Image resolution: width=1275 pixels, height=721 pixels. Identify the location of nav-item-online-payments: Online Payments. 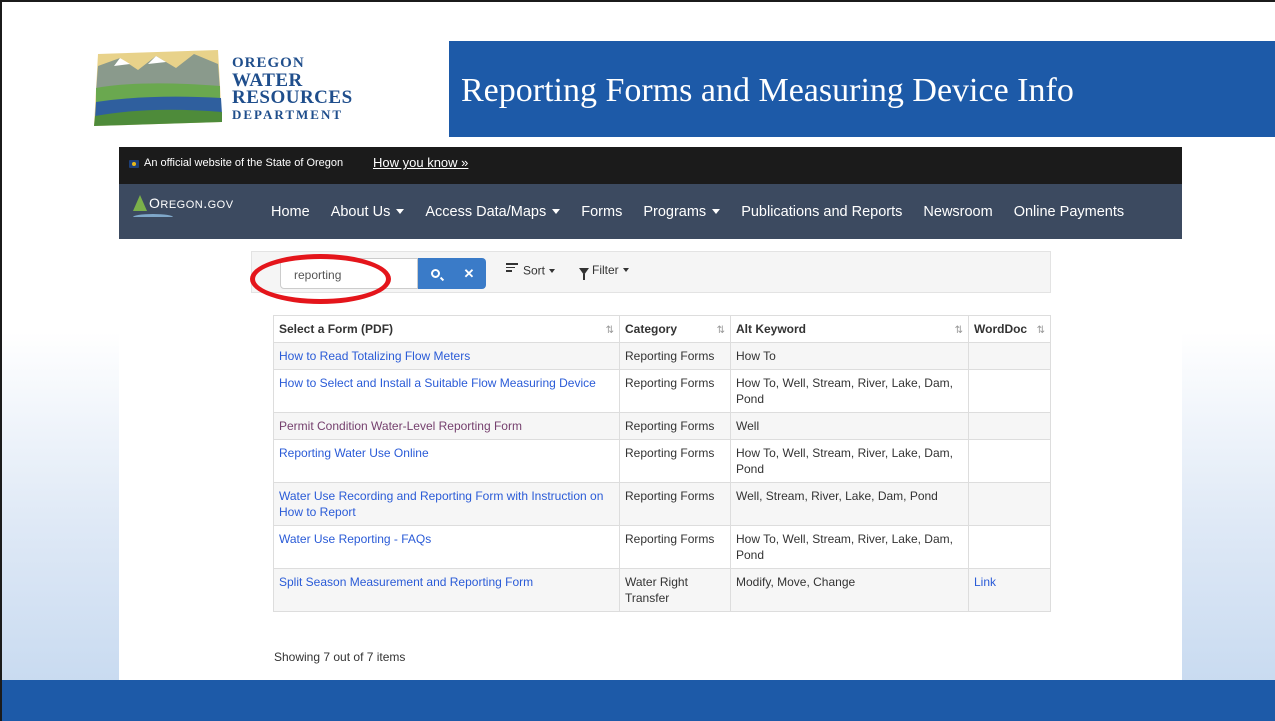
(1069, 212).